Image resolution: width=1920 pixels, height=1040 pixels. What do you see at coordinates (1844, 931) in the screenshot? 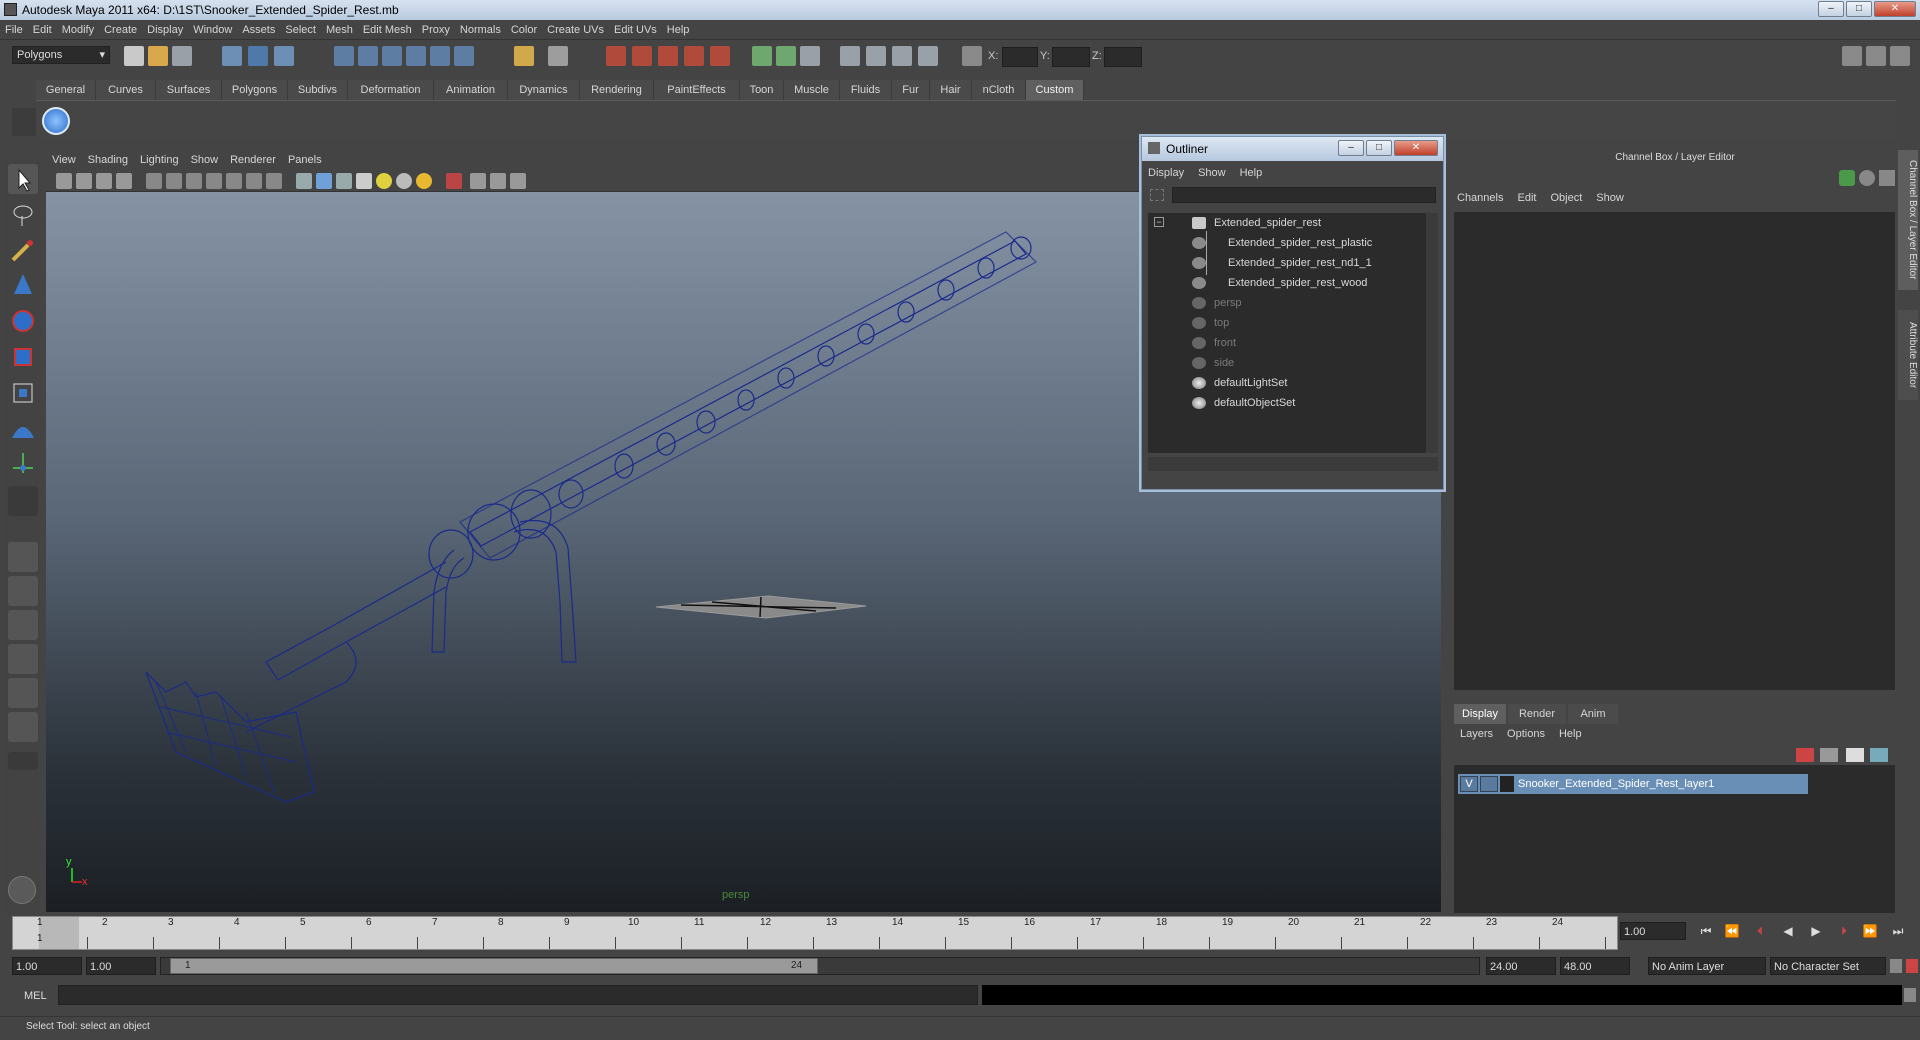
I see `step-forward-key-icon: ⏵` at bounding box center [1844, 931].